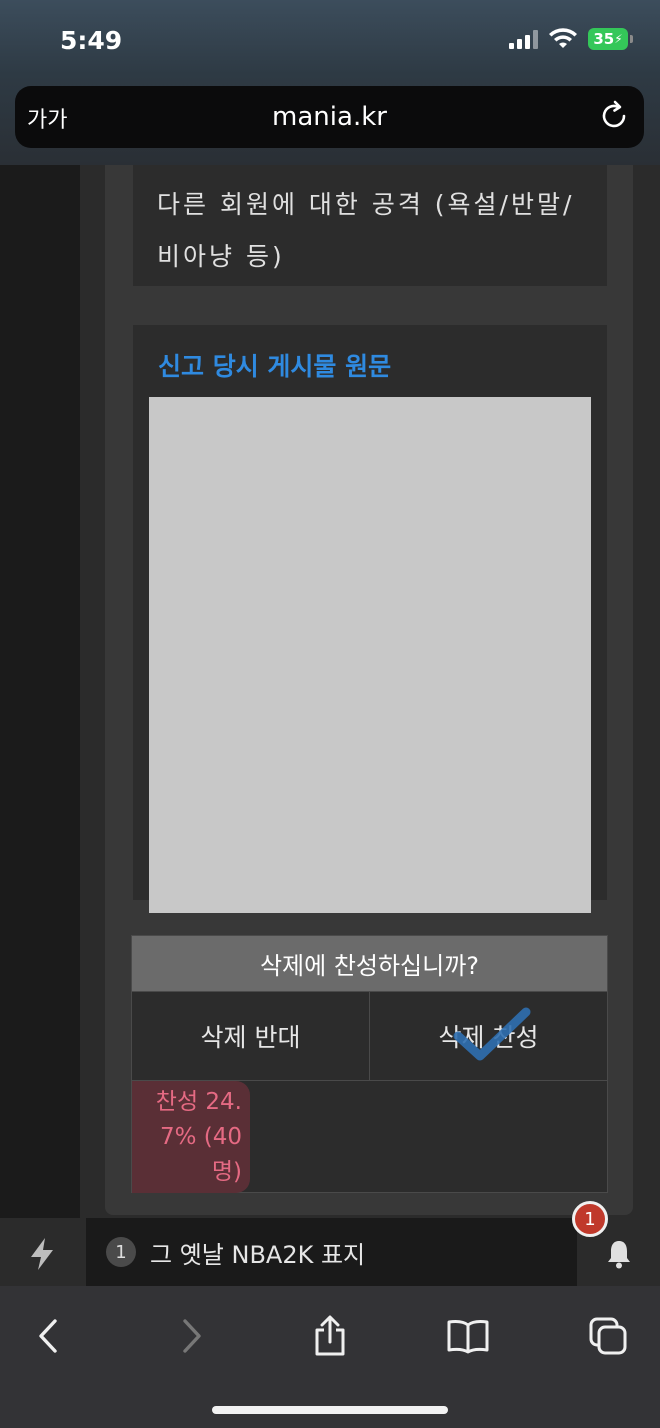 The width and height of the screenshot is (660, 1428). I want to click on status-time: 5:49, so click(91, 40).